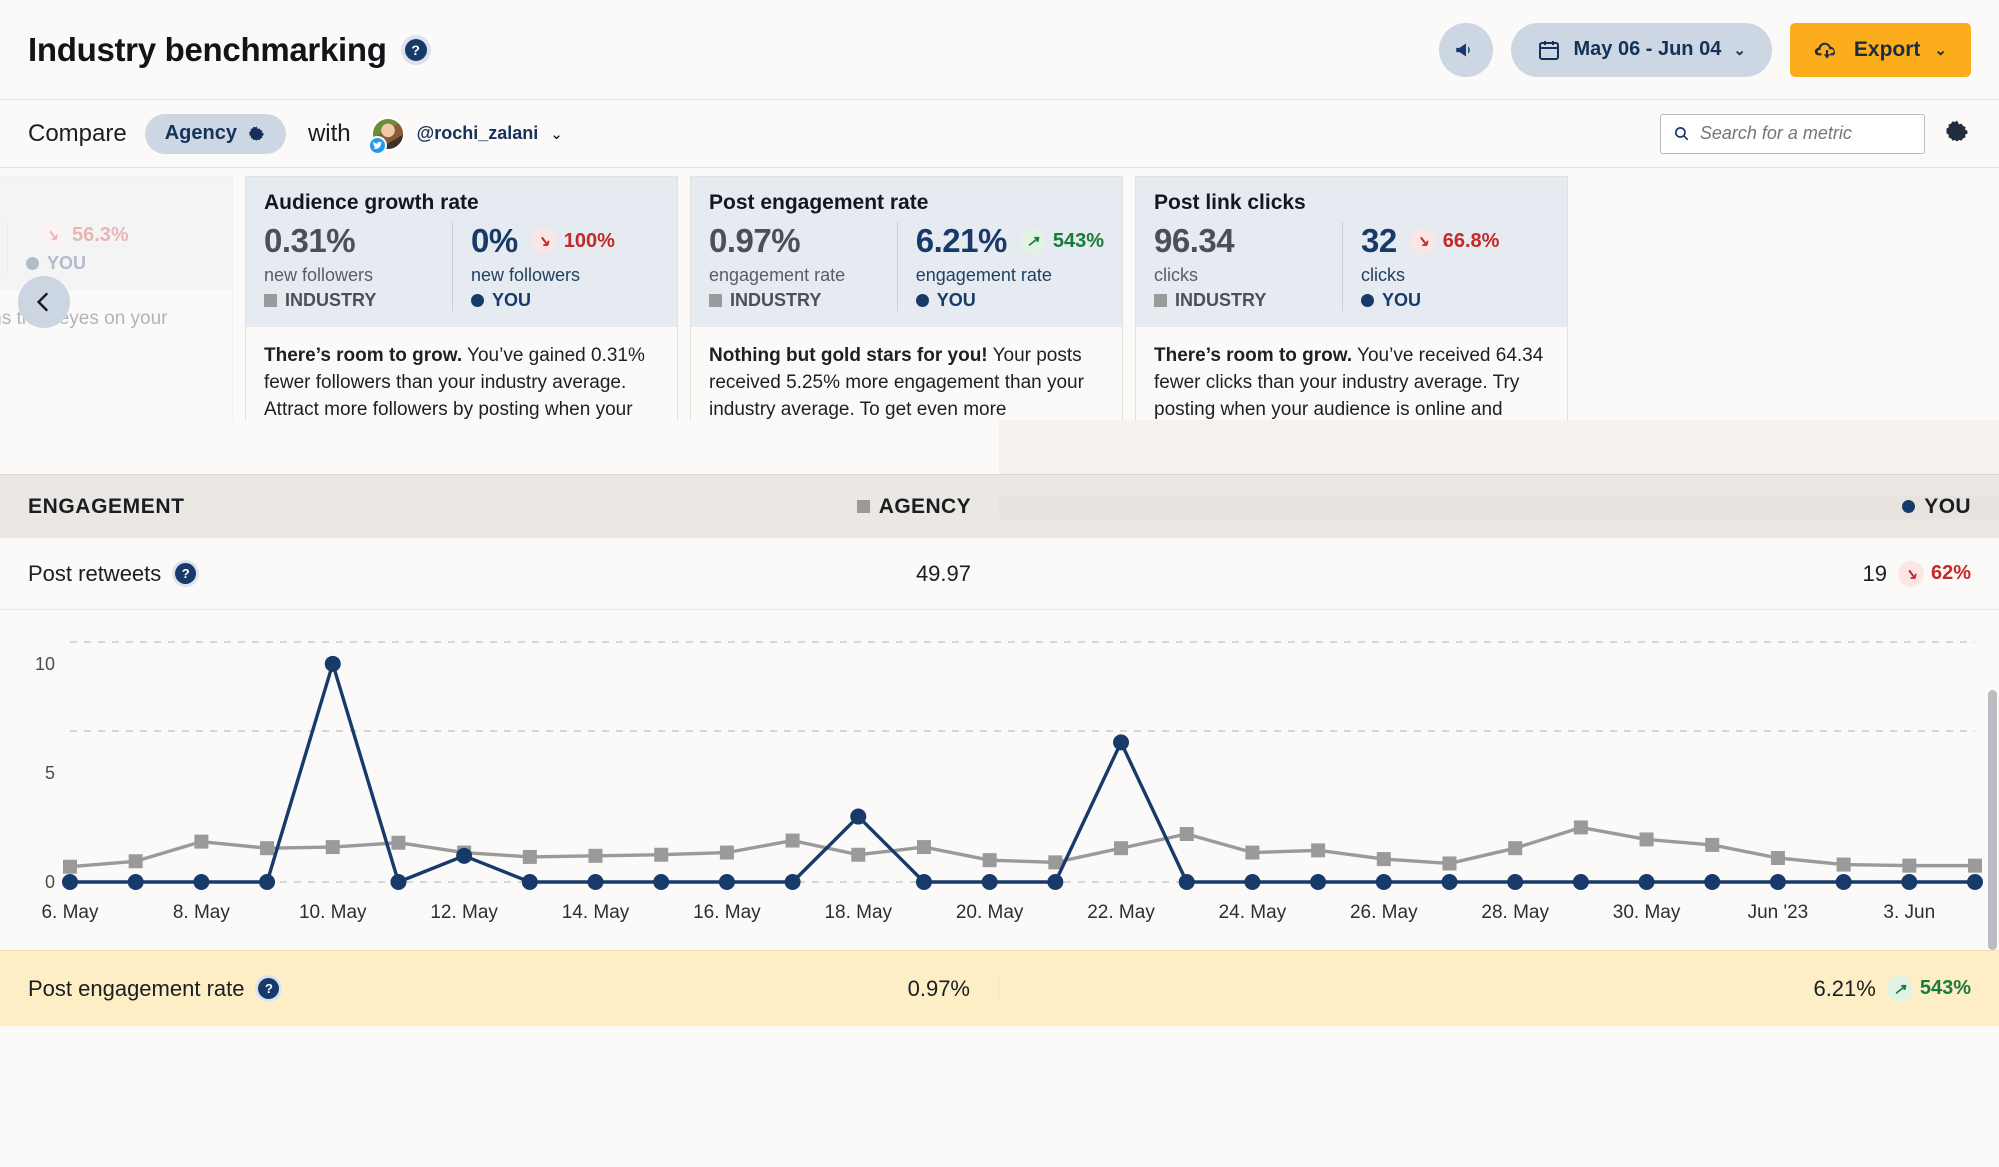 This screenshot has height=1167, width=1999. What do you see at coordinates (1957, 131) in the screenshot?
I see `gear-icon` at bounding box center [1957, 131].